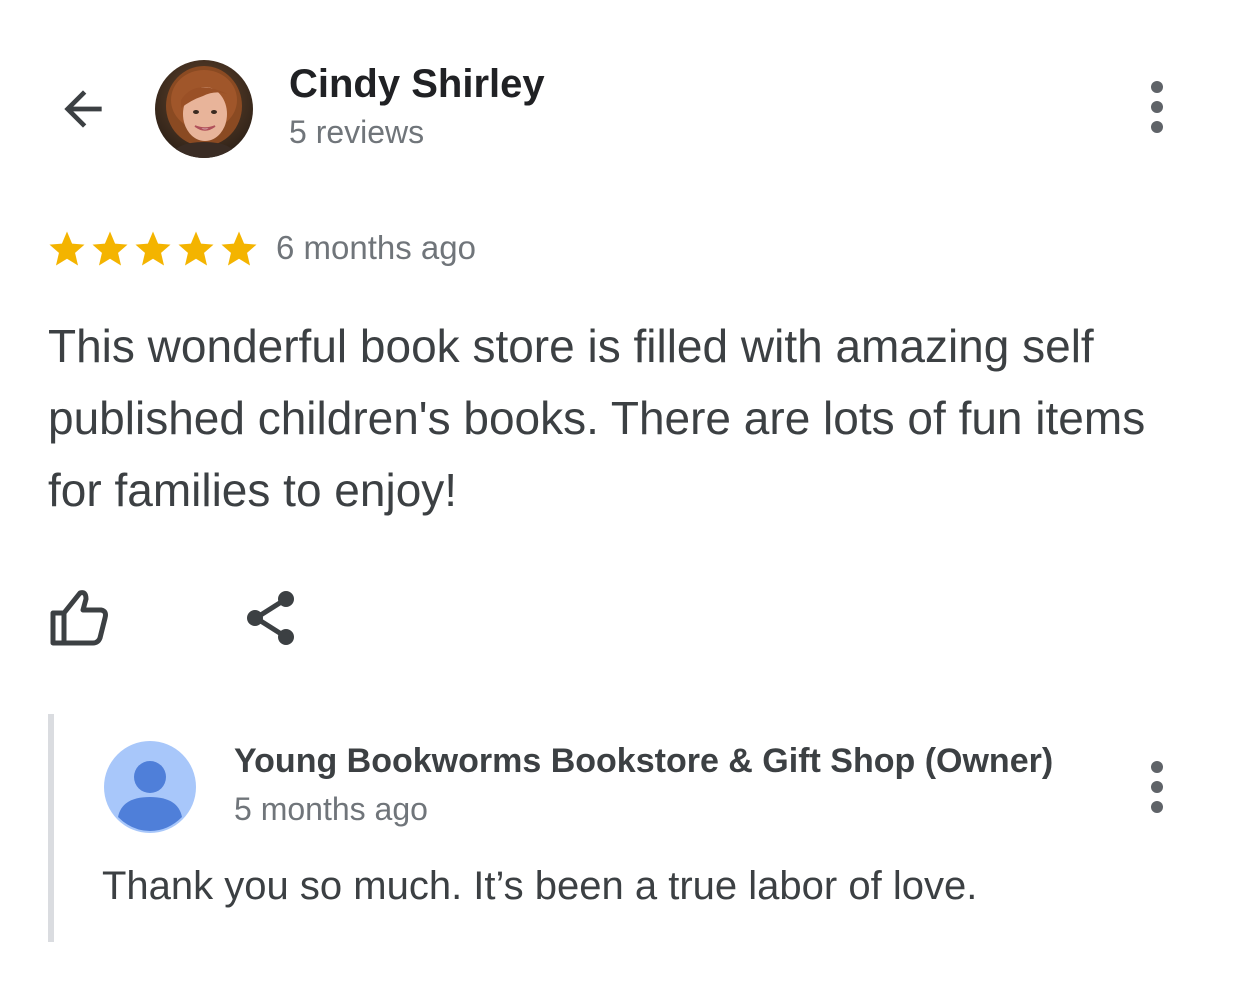 Image resolution: width=1242 pixels, height=1000 pixels. I want to click on like-button, so click(79, 616).